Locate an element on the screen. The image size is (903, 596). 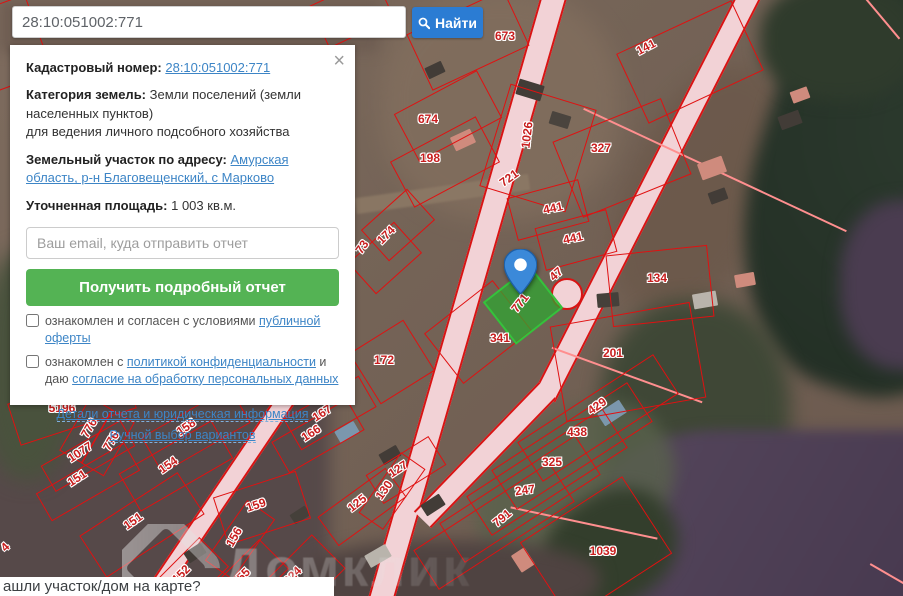
parcel-number-label: 327 is located at coordinates (601, 148).